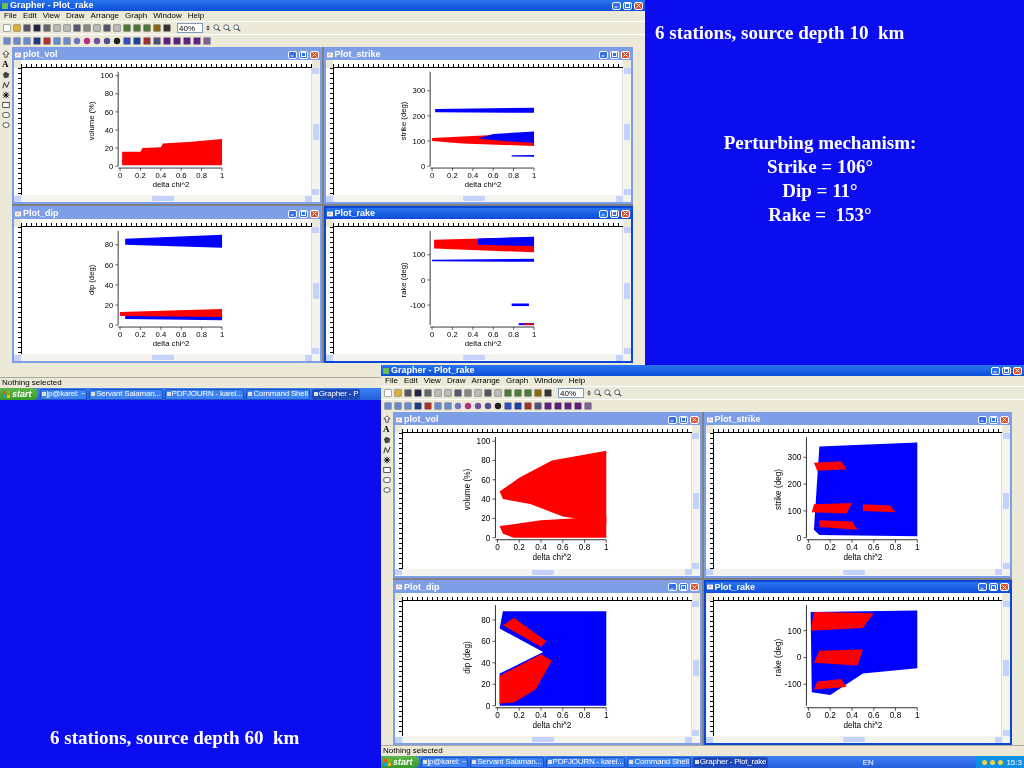 The image size is (1024, 768). What do you see at coordinates (336, 394) in the screenshot?
I see `taskbar-button: Grapher - P` at bounding box center [336, 394].